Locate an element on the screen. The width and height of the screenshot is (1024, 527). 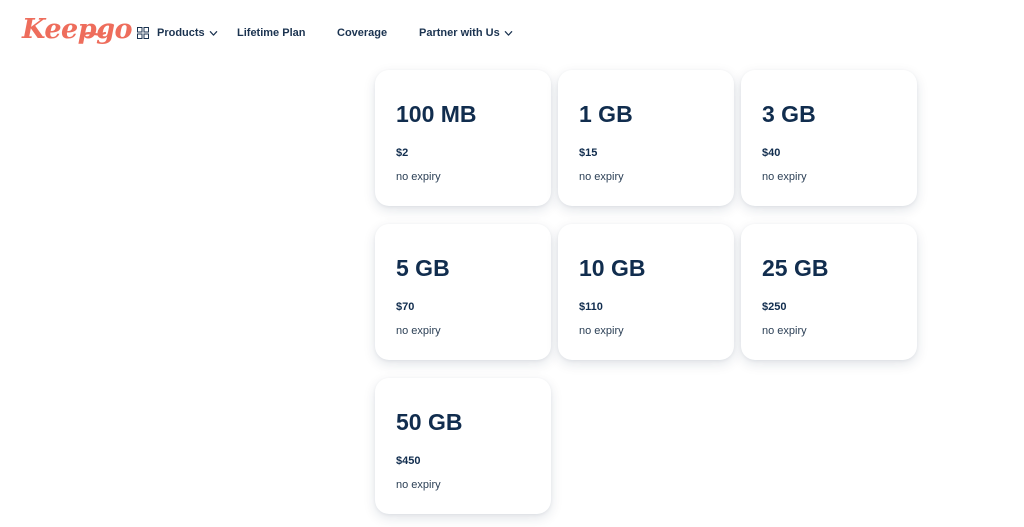
plan-size: 10 GB is located at coordinates (612, 268).